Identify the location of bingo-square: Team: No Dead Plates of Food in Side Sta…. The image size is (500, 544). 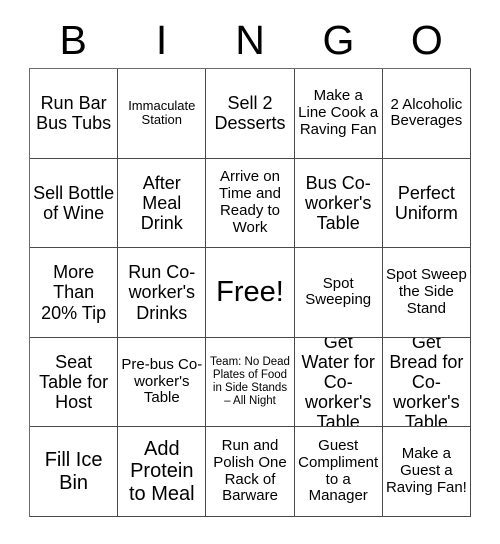
(250, 382).